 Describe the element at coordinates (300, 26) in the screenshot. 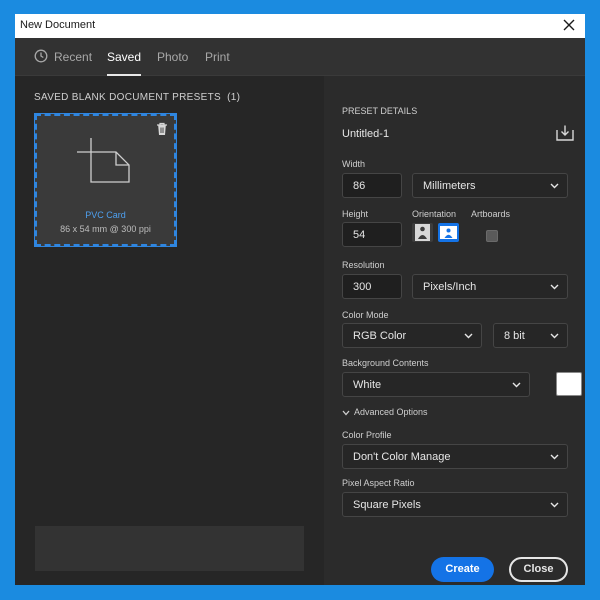

I see `title-bar: New Document` at that location.